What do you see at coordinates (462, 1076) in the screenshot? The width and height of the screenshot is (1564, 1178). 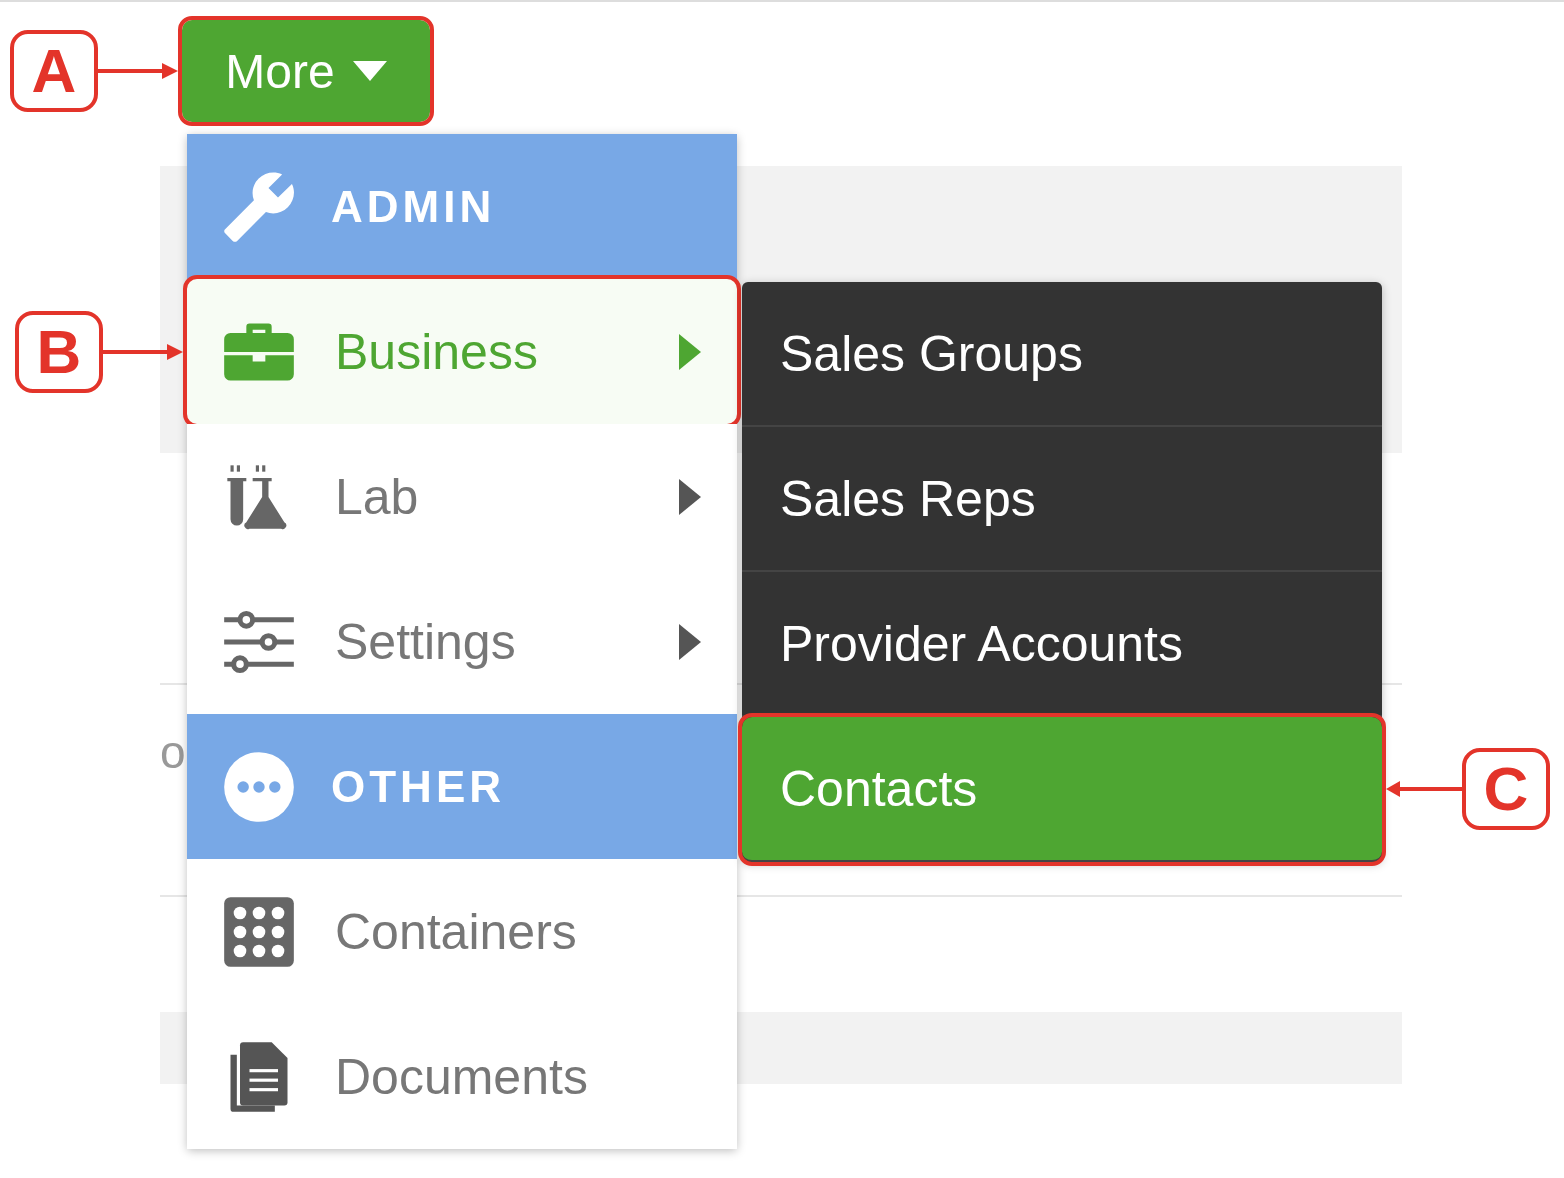 I see `menu-item: Documents` at bounding box center [462, 1076].